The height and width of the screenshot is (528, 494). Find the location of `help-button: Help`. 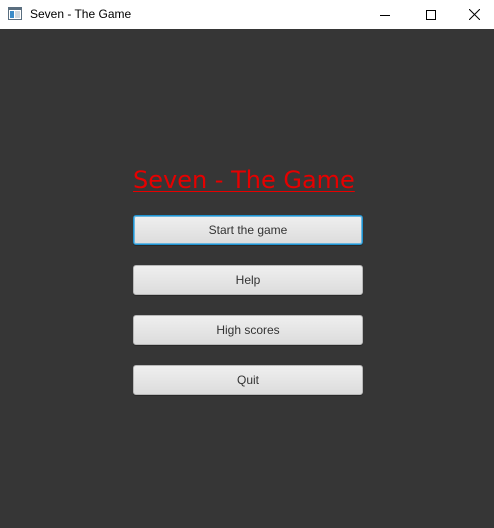

help-button: Help is located at coordinates (248, 280).